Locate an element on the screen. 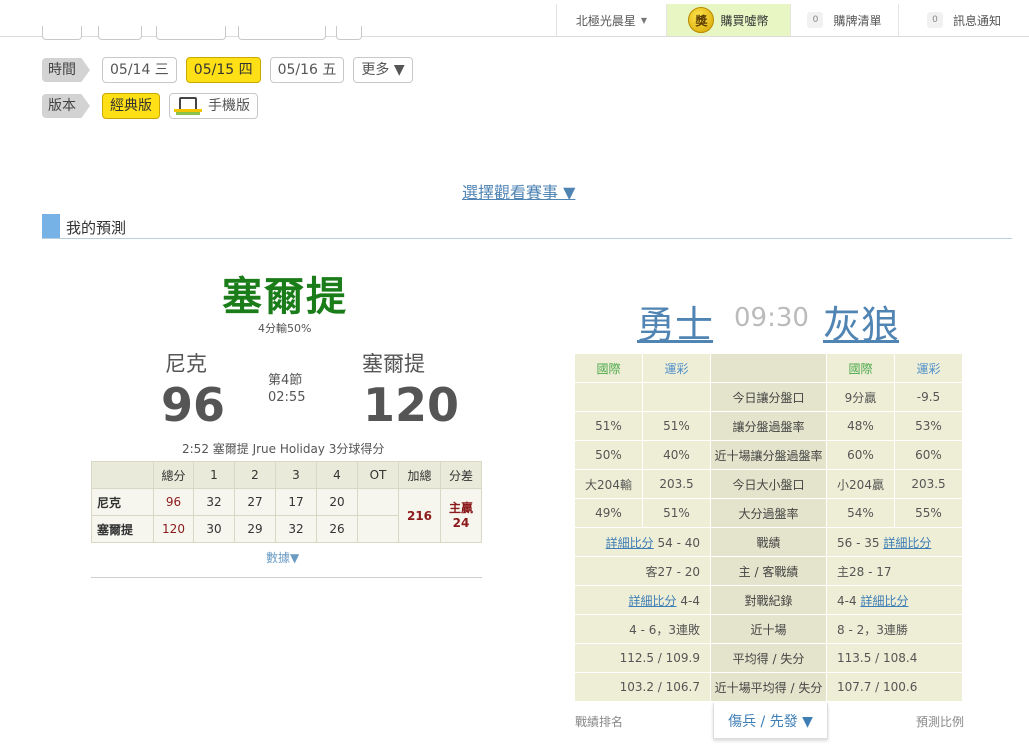 The image size is (1029, 748). stat-label: 大分過盤率 is located at coordinates (768, 513).